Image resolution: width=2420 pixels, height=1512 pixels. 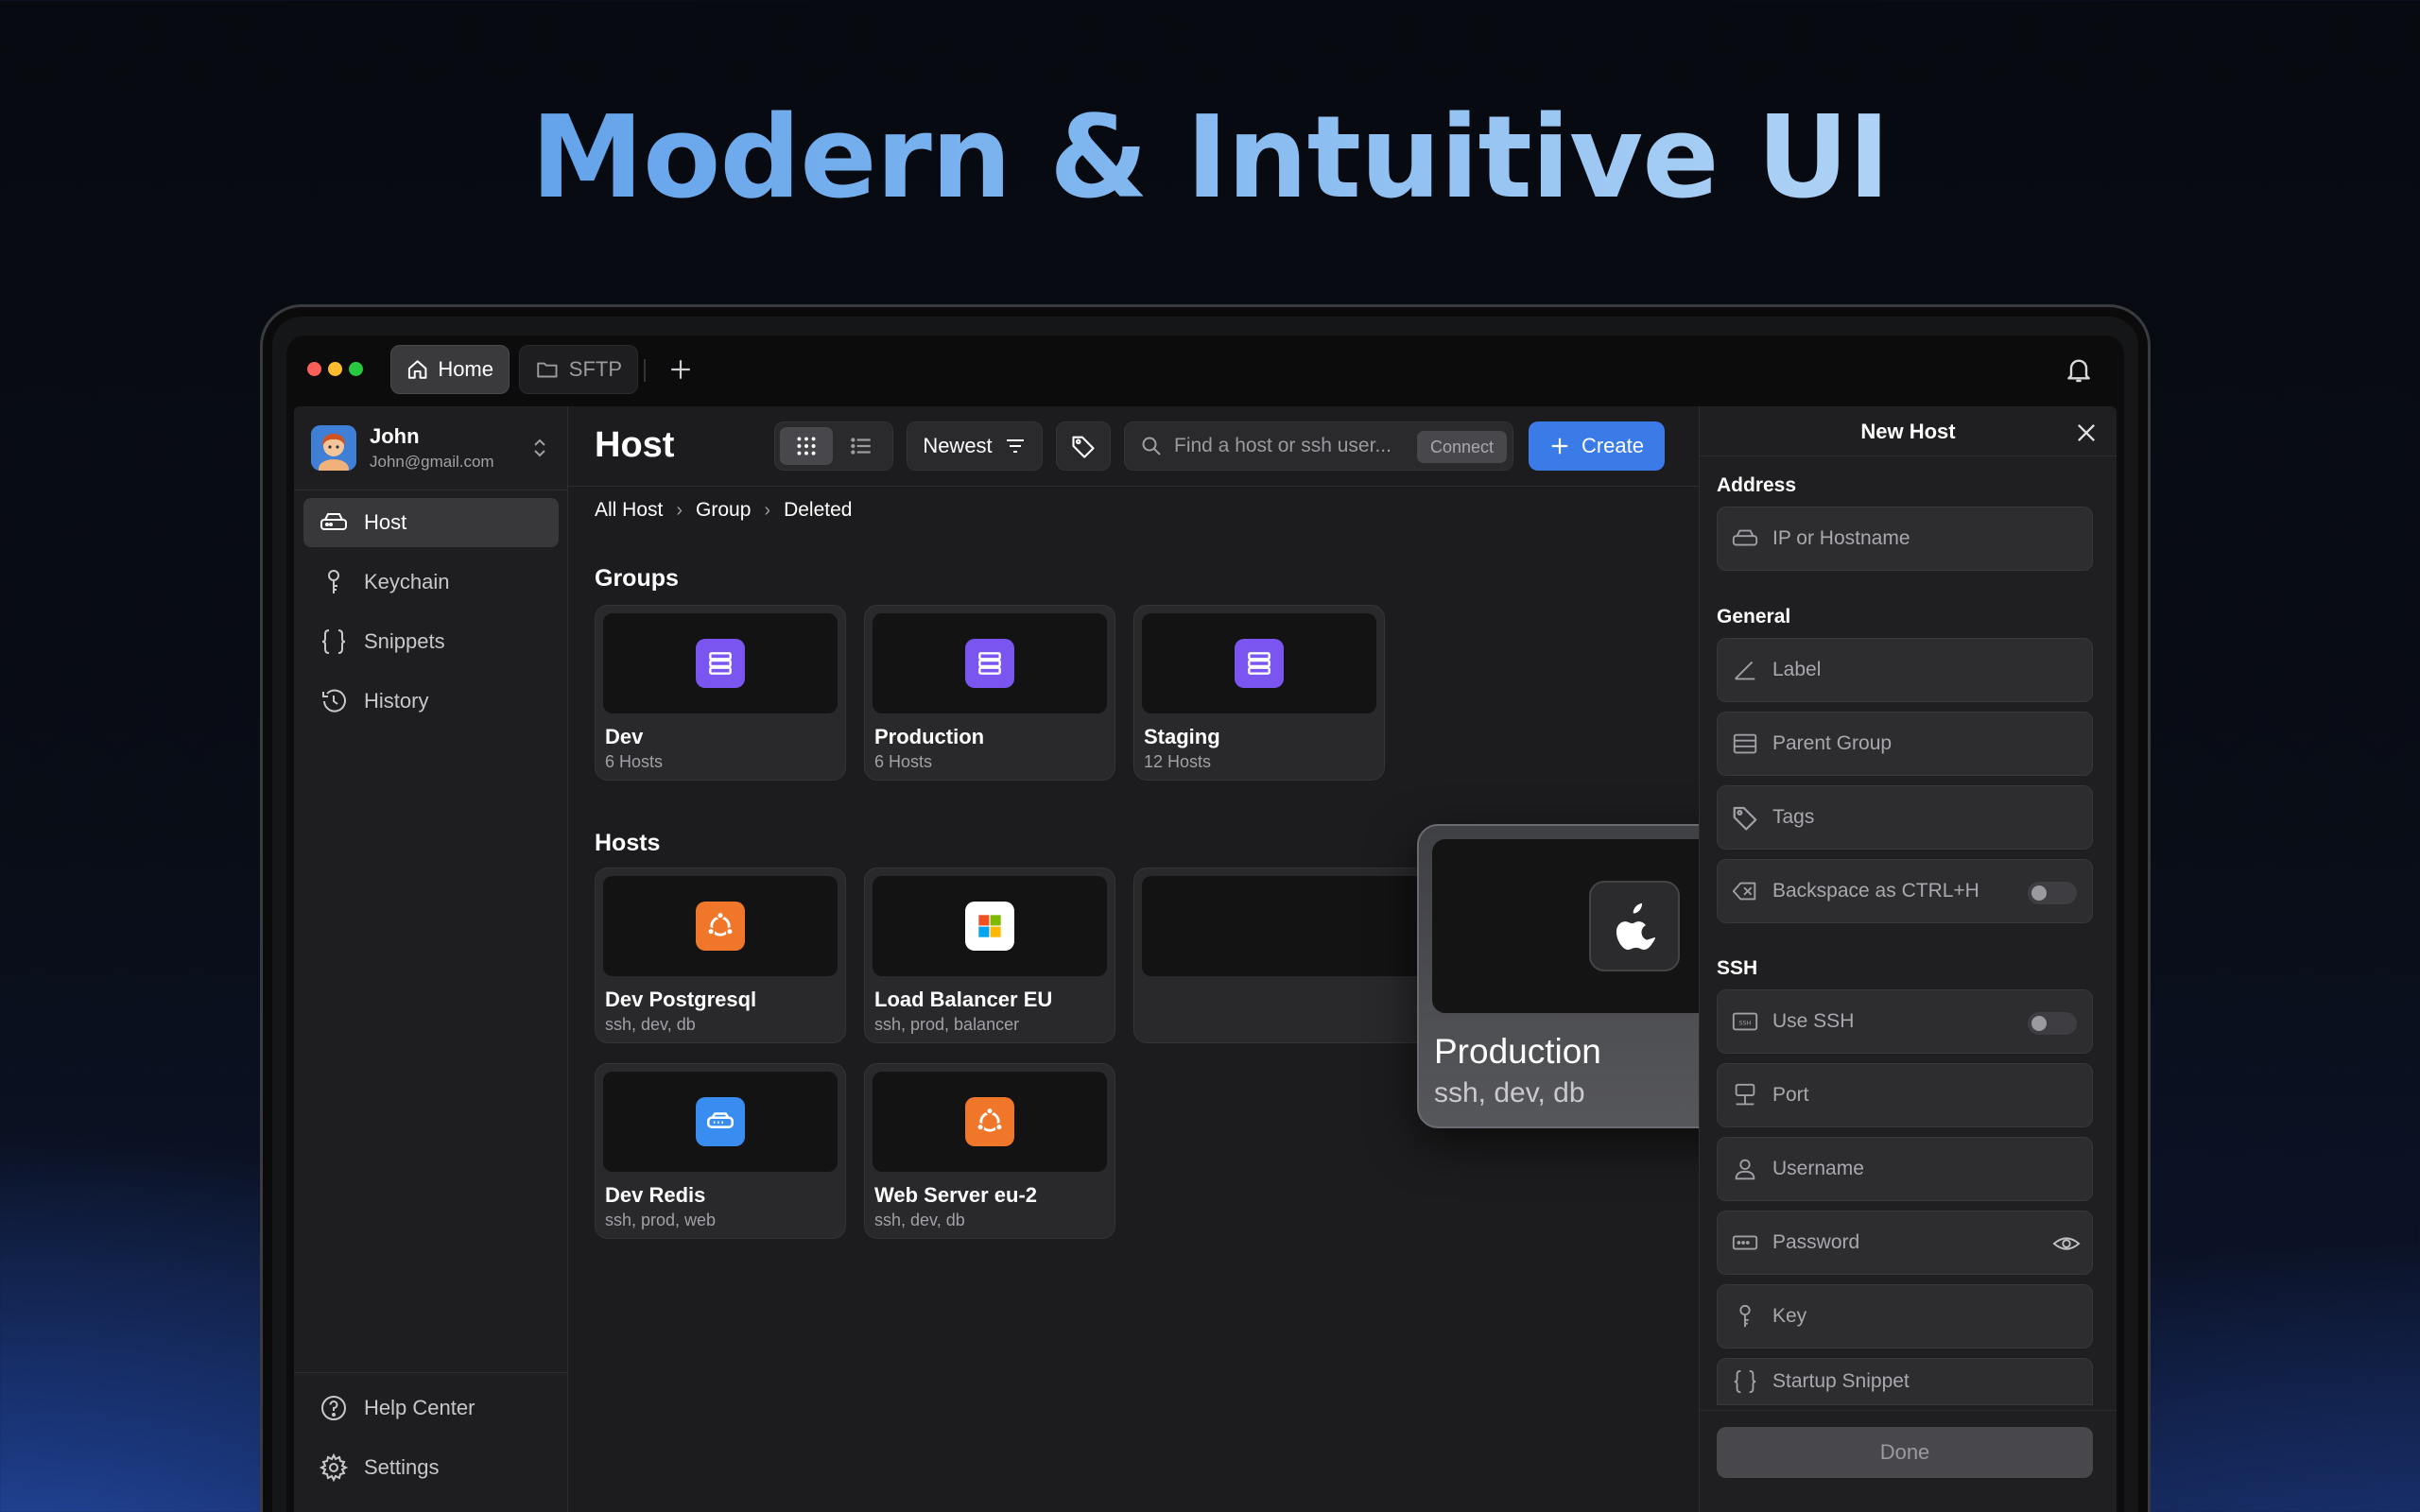 I want to click on sort-dropdown: Newest, so click(x=975, y=446).